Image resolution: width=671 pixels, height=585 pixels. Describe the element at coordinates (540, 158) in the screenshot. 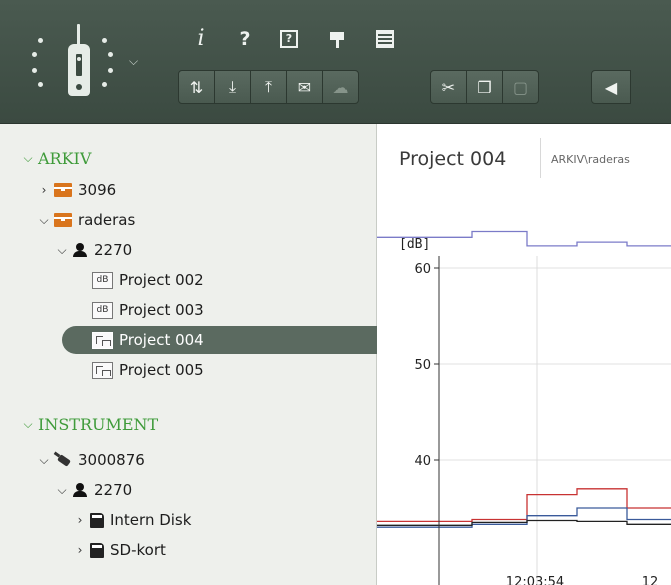

I see `title-divider` at that location.